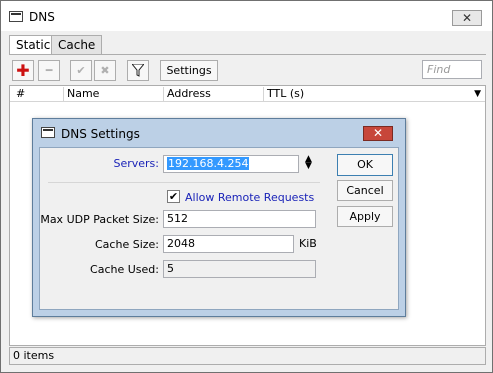 The height and width of the screenshot is (373, 493). What do you see at coordinates (99, 219) in the screenshot?
I see `max-udp-label: Max UDP Packet Size:` at bounding box center [99, 219].